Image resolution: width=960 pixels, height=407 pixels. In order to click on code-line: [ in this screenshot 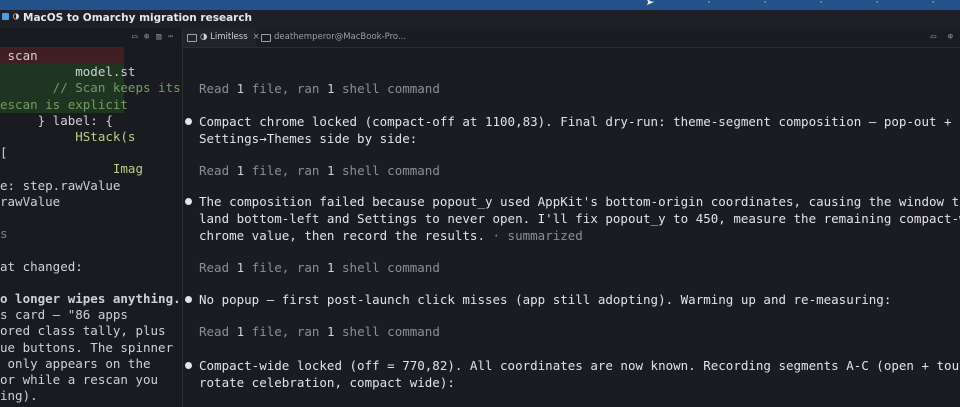, I will do `click(4, 153)`.